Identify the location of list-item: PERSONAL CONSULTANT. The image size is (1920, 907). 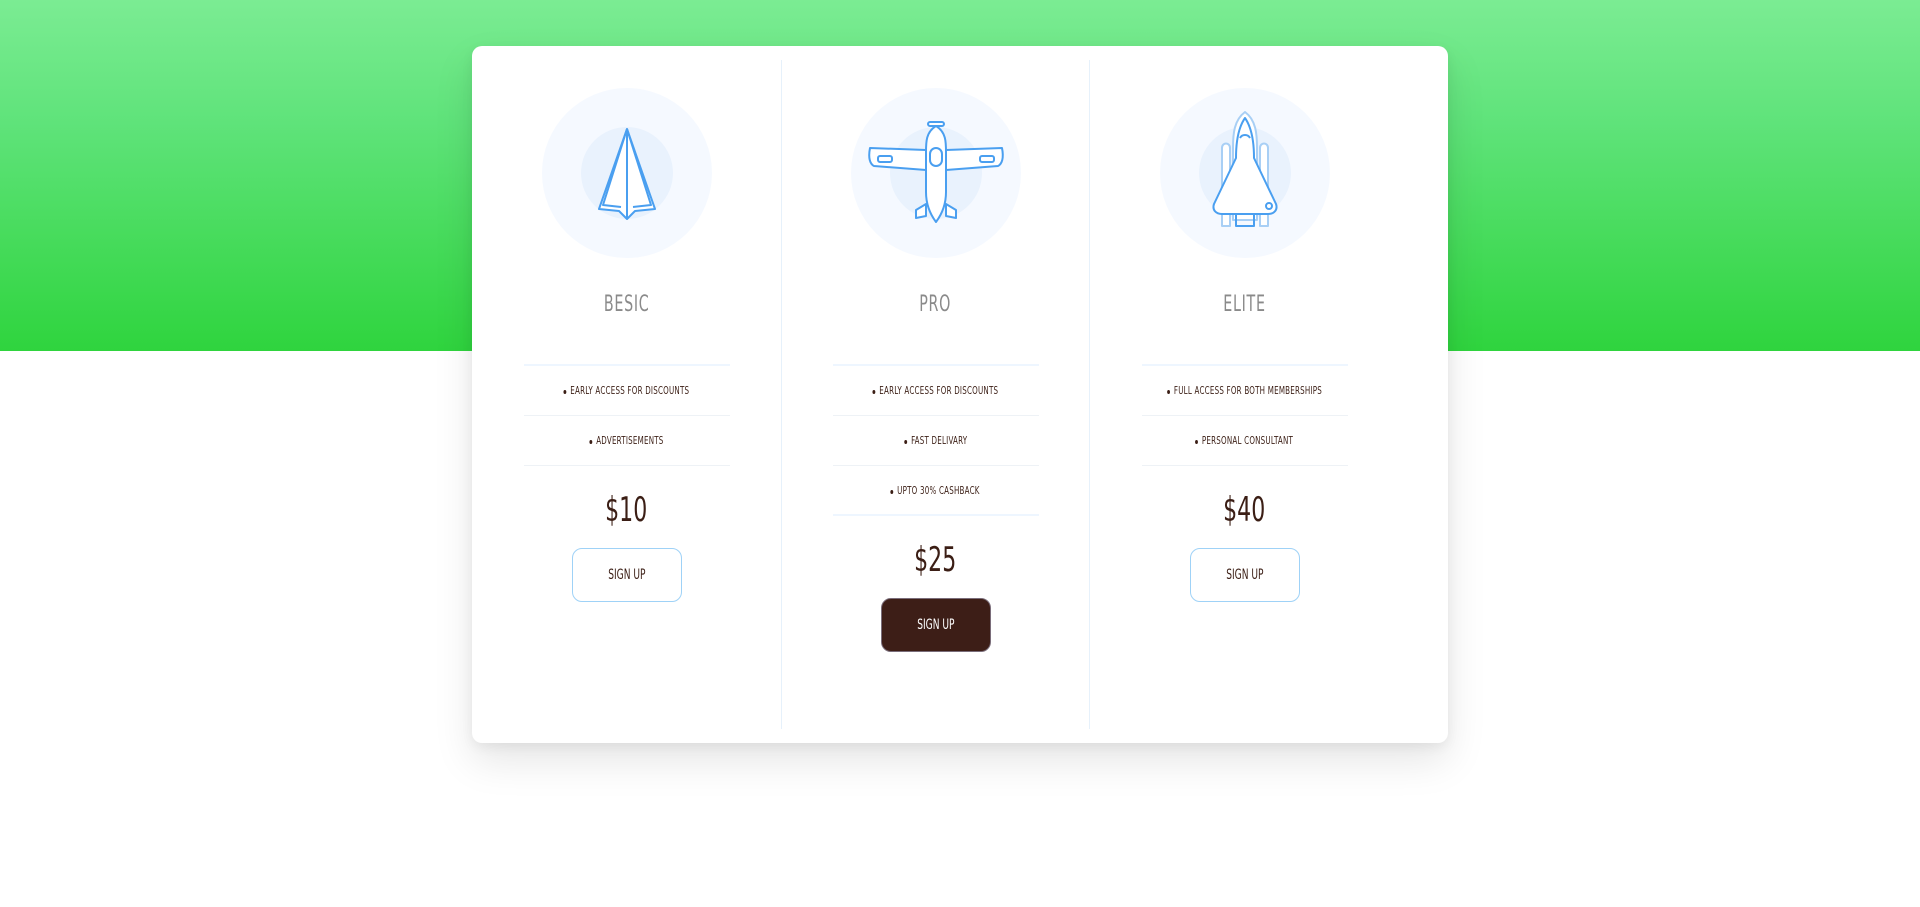
(1244, 441).